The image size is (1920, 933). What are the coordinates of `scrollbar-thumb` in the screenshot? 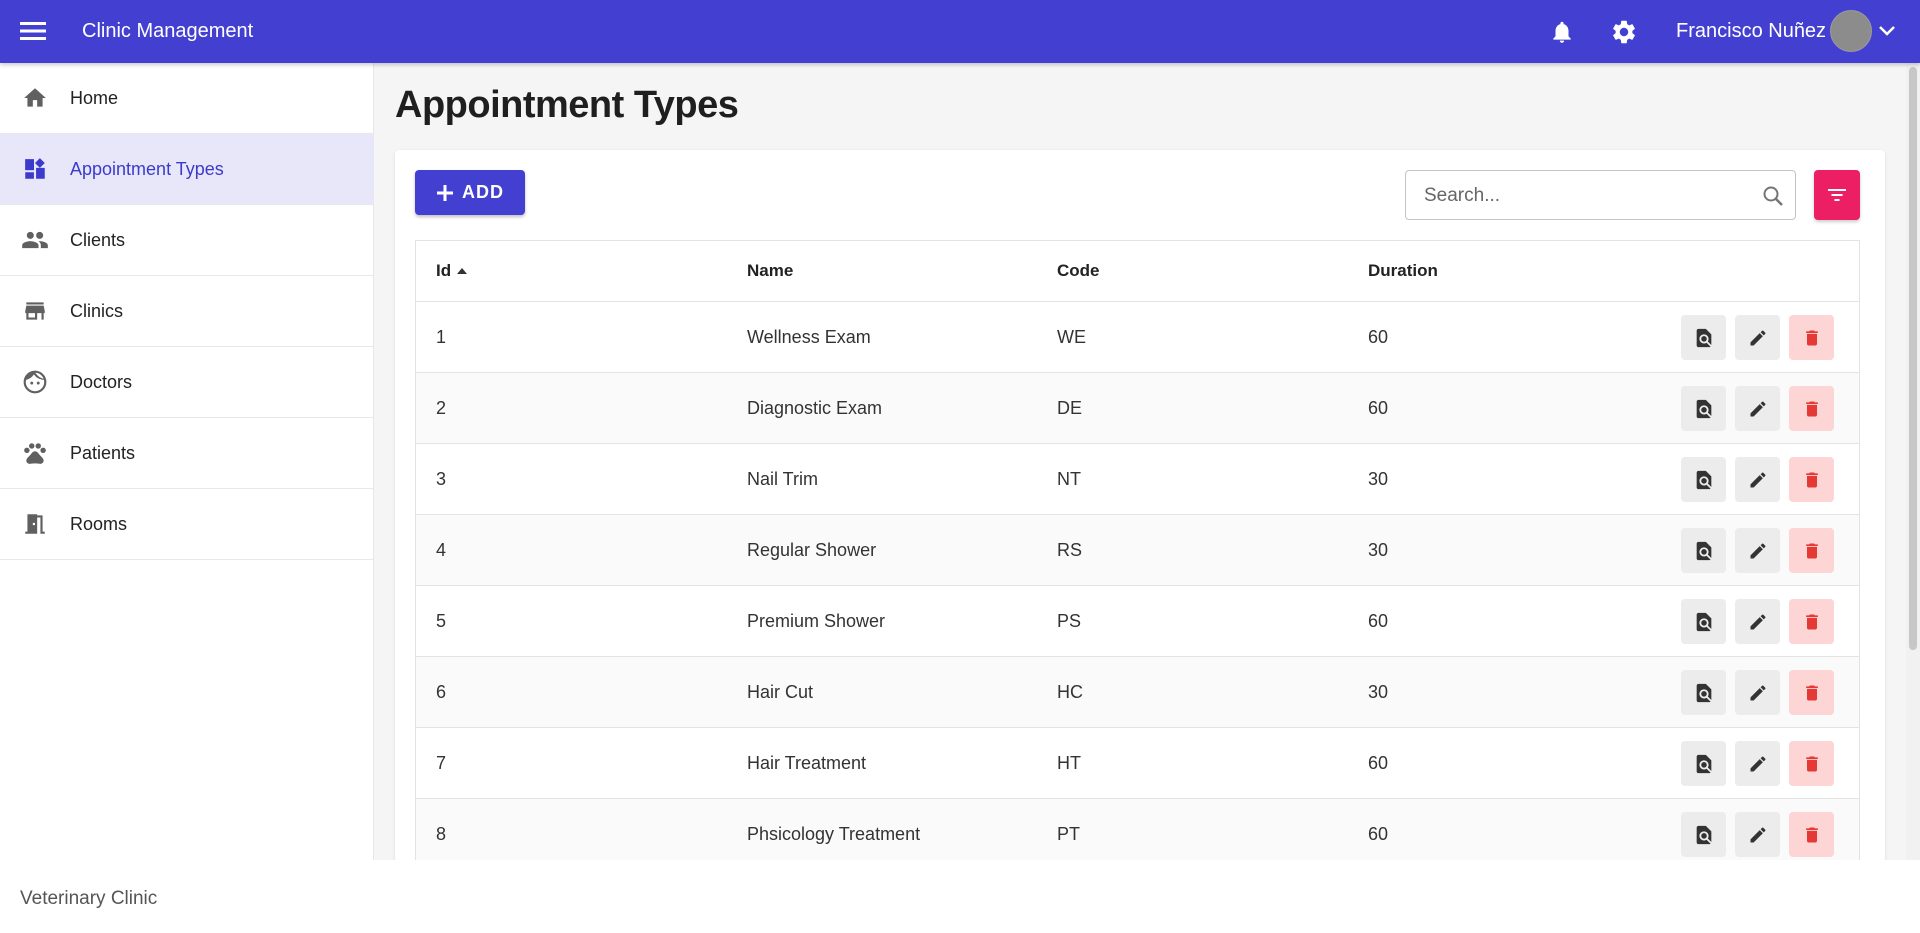 It's located at (1913, 358).